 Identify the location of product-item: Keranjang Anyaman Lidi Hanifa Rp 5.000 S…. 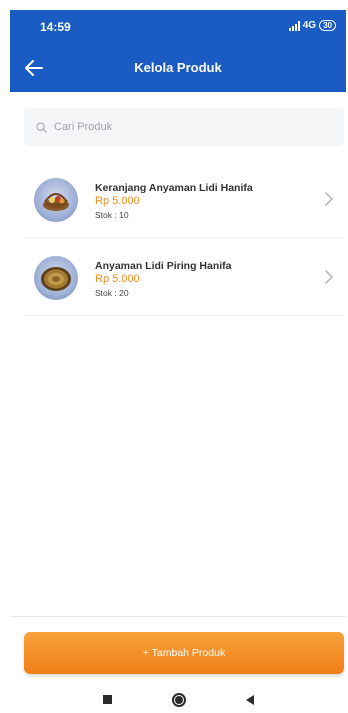
(184, 199).